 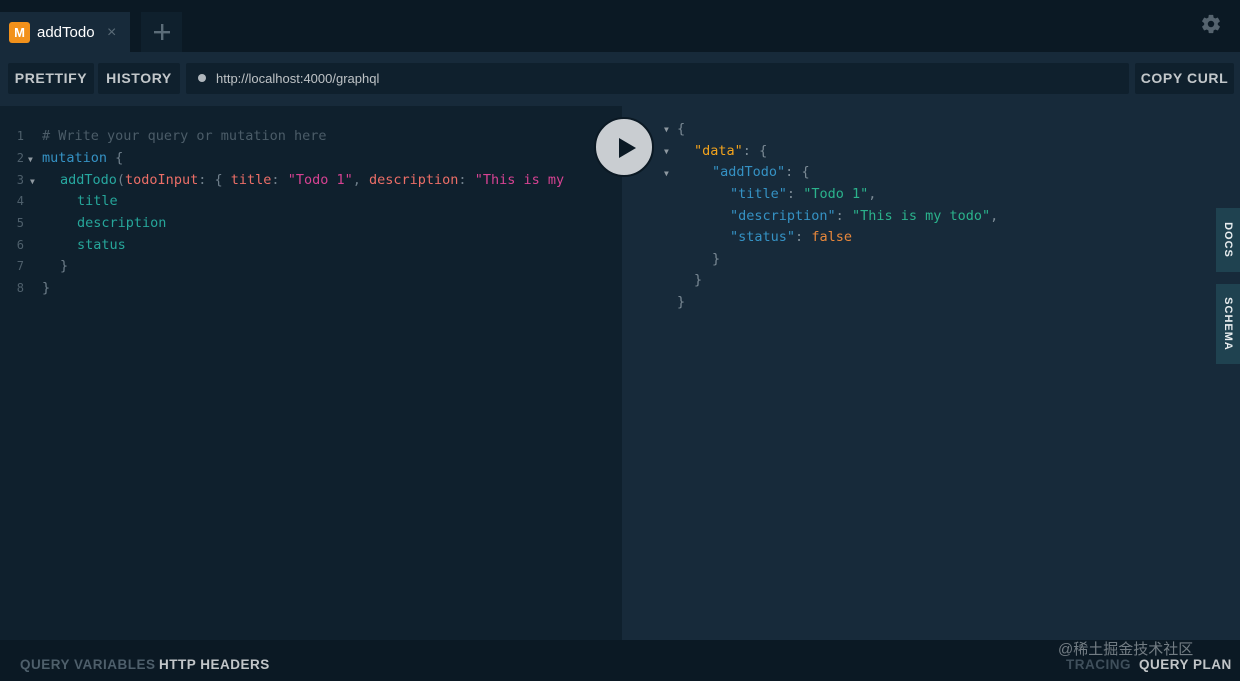 What do you see at coordinates (1126, 649) in the screenshot?
I see `watermark: @稀土掘金技术社区` at bounding box center [1126, 649].